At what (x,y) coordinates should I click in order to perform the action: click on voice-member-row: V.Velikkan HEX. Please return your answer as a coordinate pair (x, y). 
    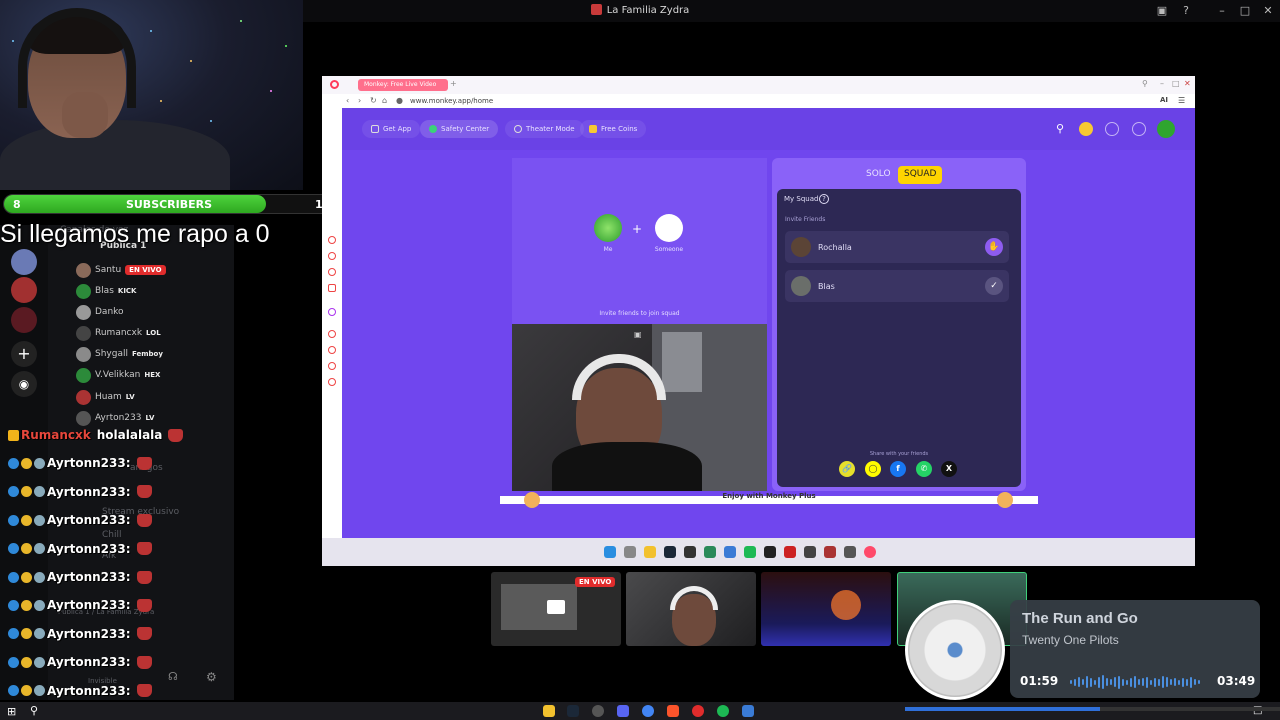
    Looking at the image, I should click on (118, 375).